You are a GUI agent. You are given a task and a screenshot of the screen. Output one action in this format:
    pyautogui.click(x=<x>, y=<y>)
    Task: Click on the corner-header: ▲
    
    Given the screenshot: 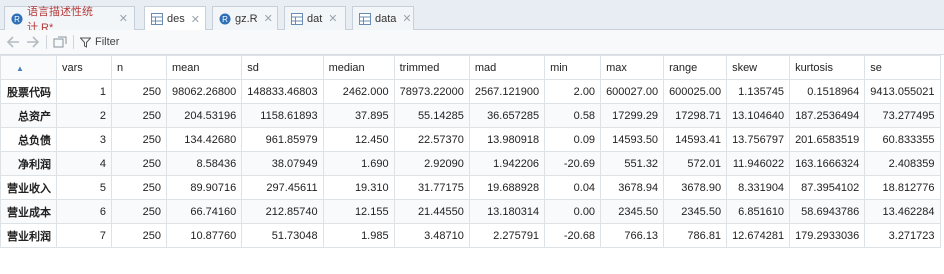 What is the action you would take?
    pyautogui.click(x=28, y=67)
    